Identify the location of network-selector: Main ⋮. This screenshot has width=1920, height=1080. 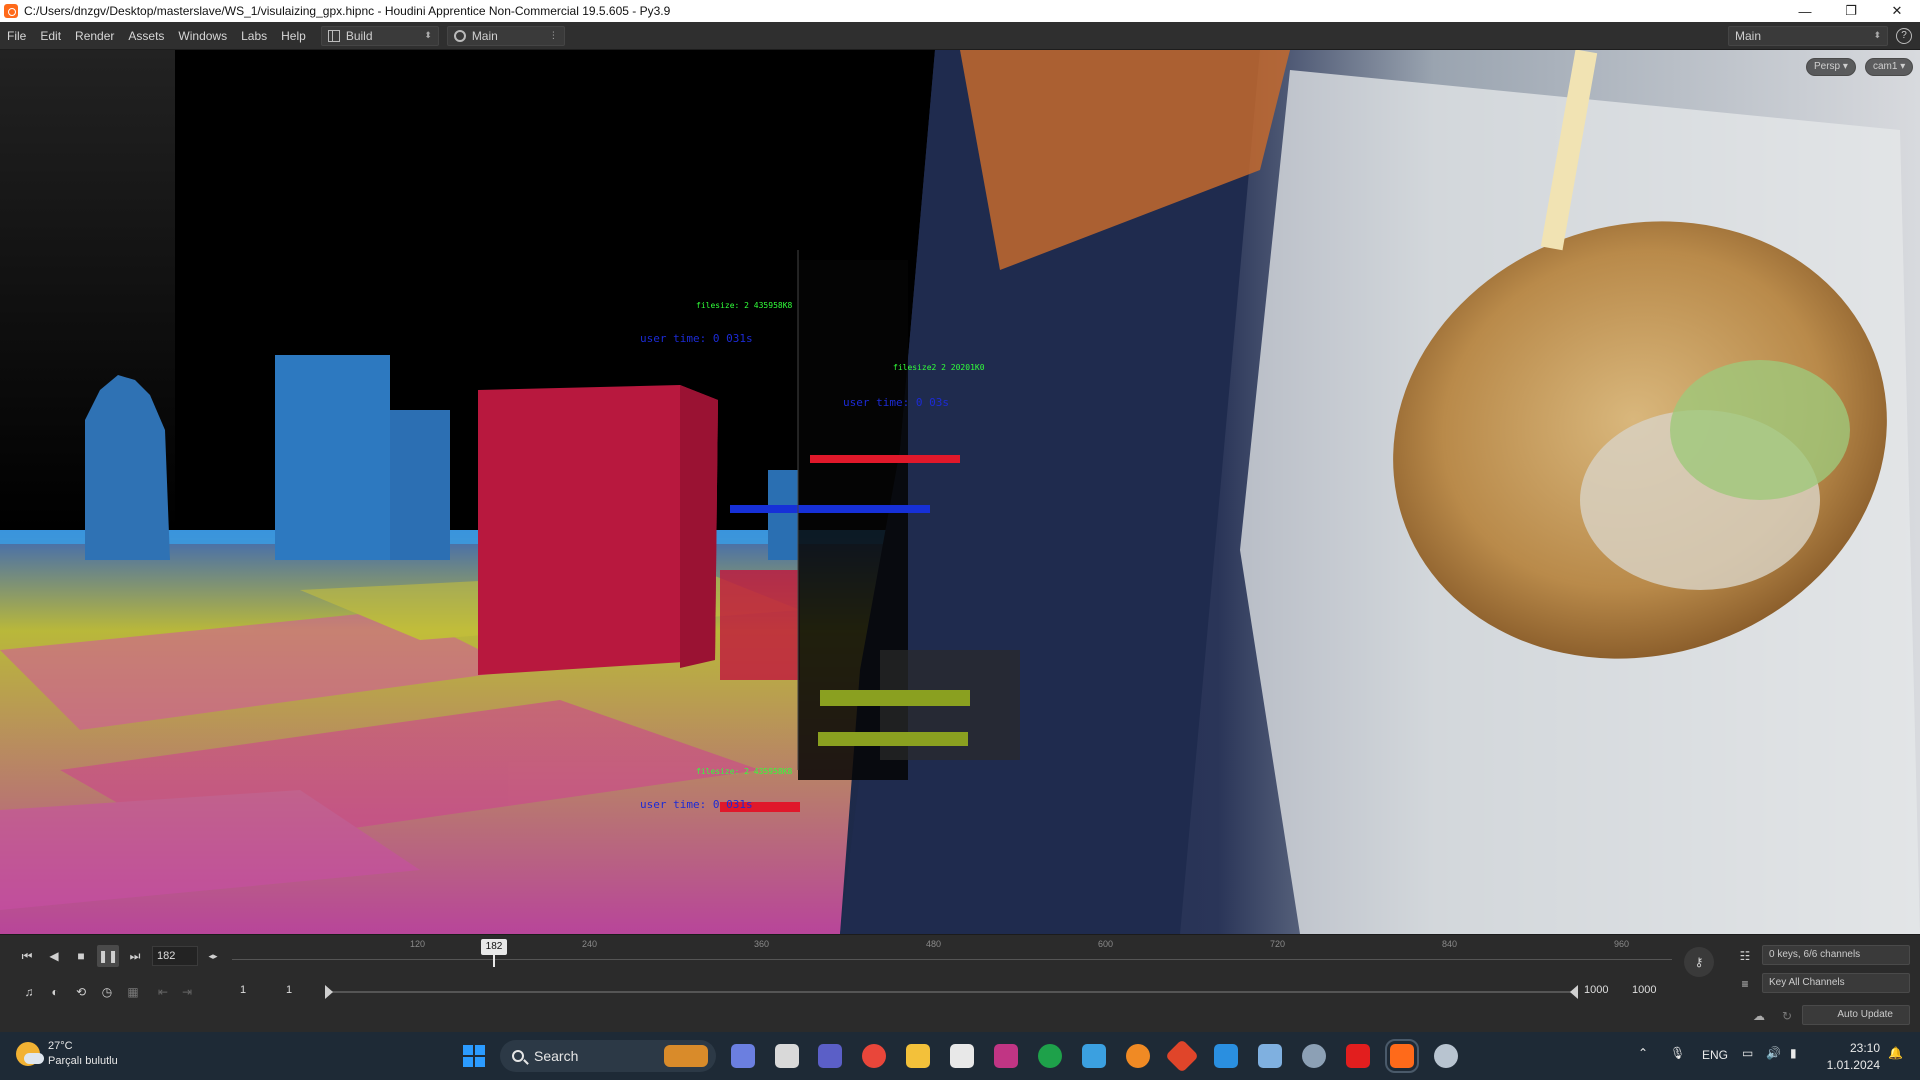
(505, 35).